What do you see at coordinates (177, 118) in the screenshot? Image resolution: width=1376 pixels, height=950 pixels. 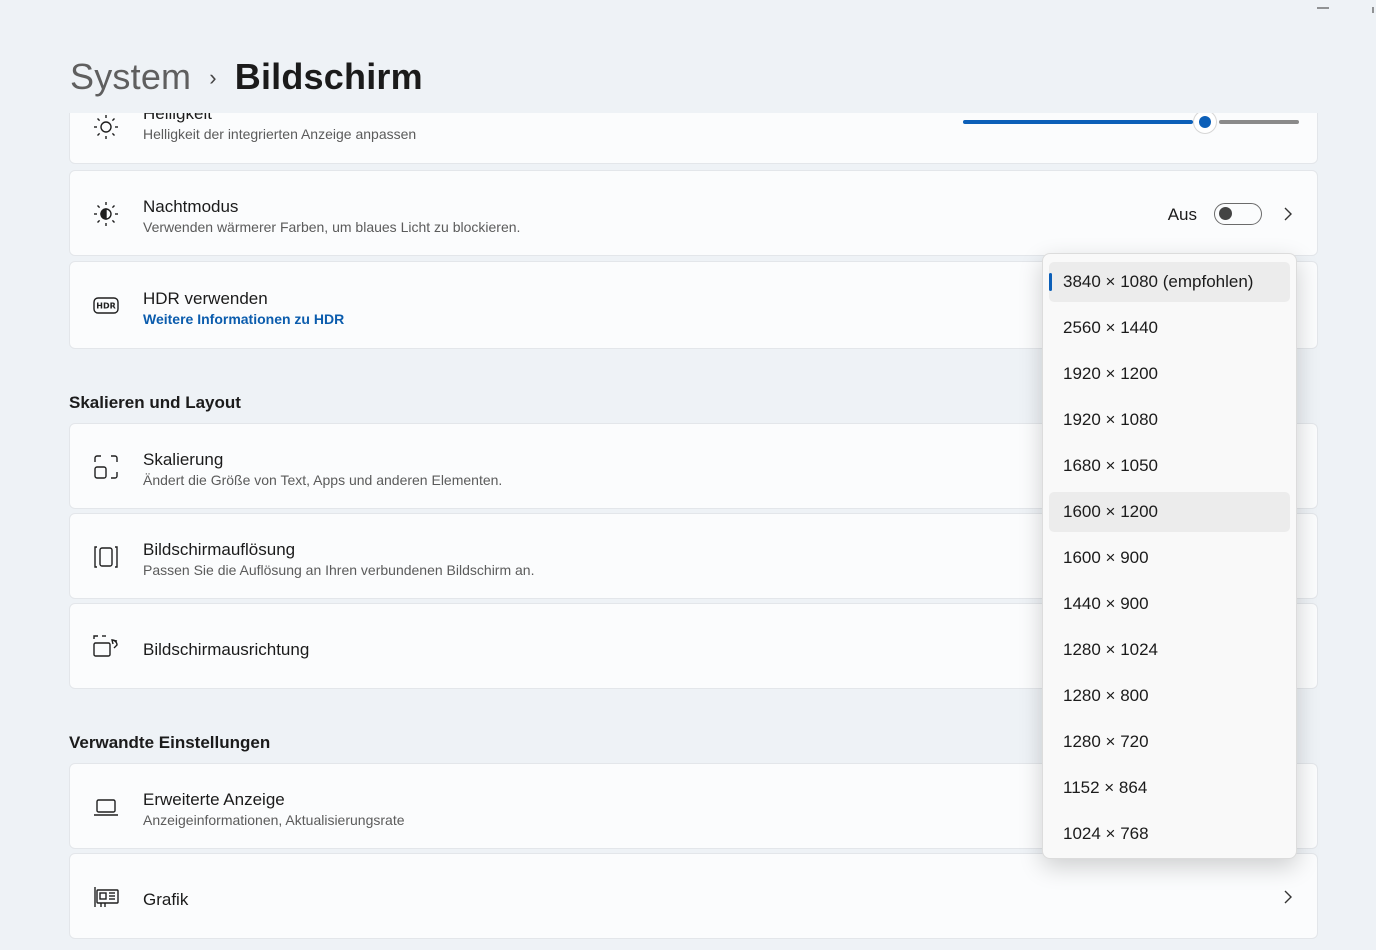 I see `brightness-title: Helligkeit` at bounding box center [177, 118].